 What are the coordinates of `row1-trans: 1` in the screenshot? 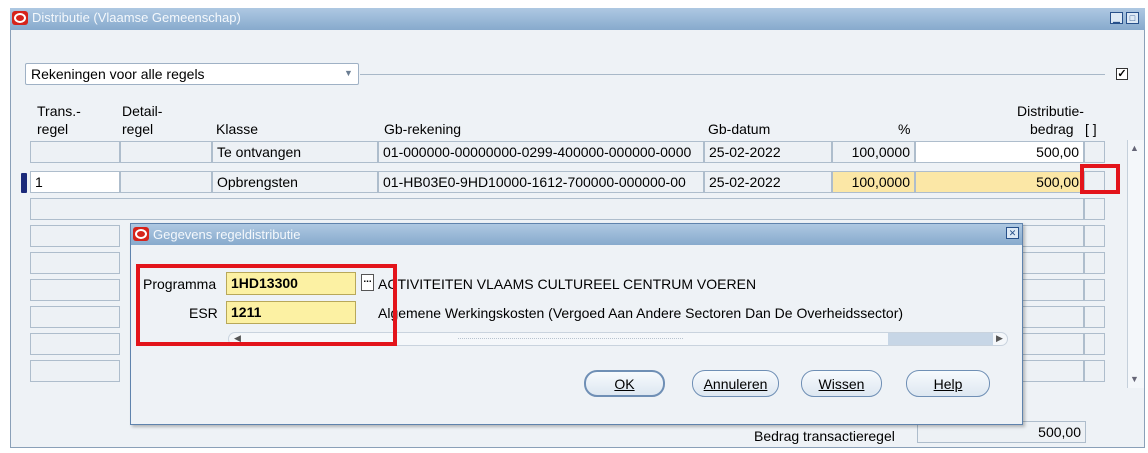 It's located at (75, 182).